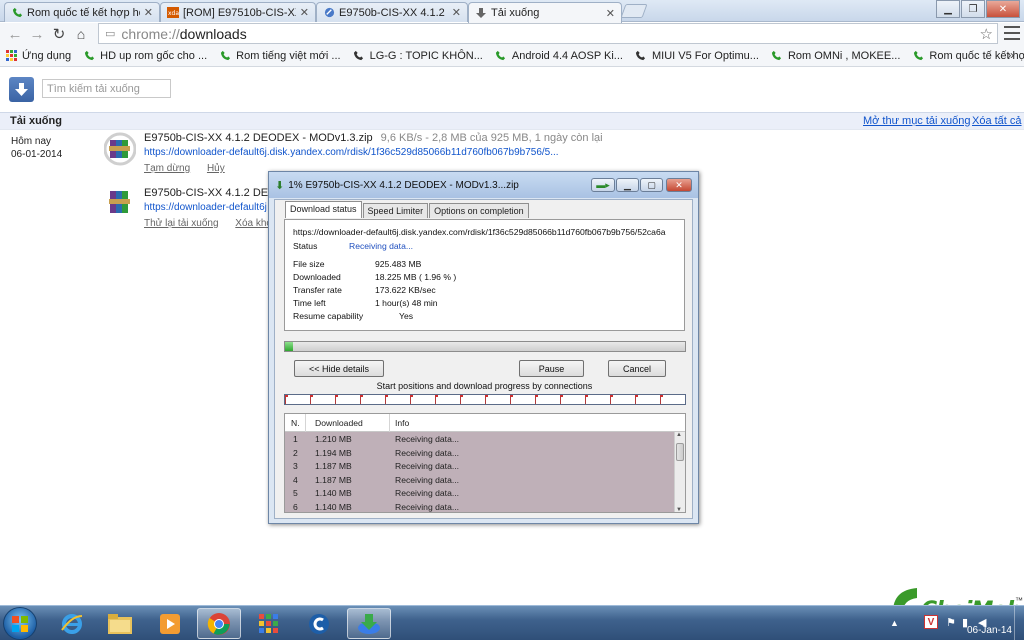 The width and height of the screenshot is (1024, 640). I want to click on action-center-icon: ⚑, so click(951, 622).